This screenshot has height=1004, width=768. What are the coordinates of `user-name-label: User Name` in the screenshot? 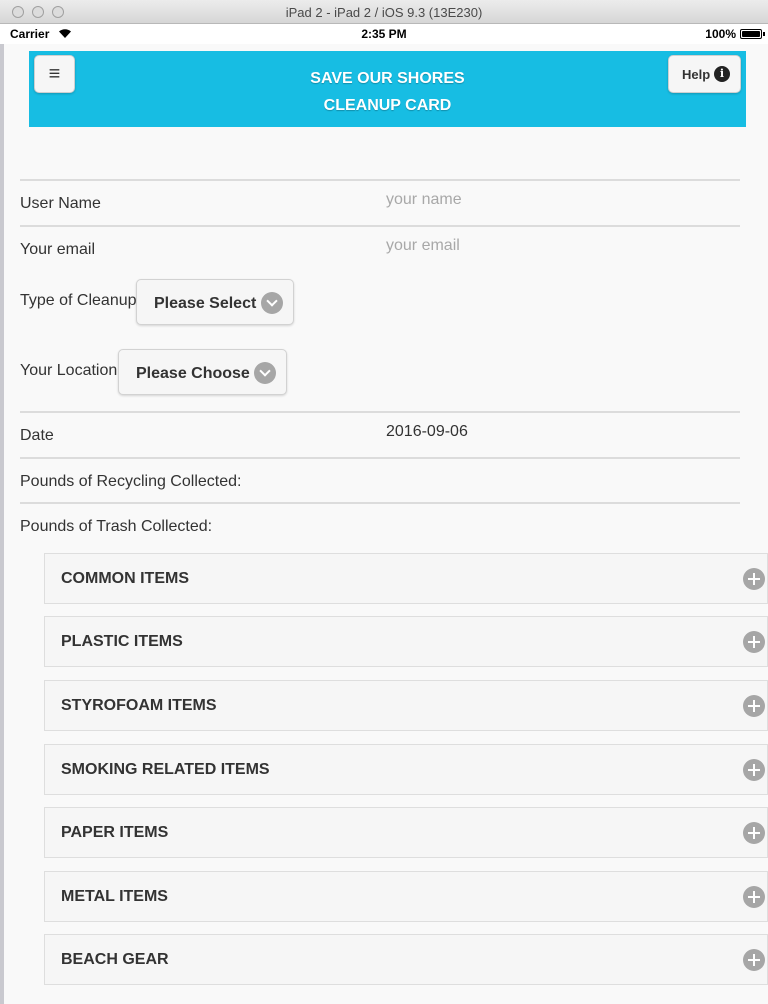 It's located at (60, 203).